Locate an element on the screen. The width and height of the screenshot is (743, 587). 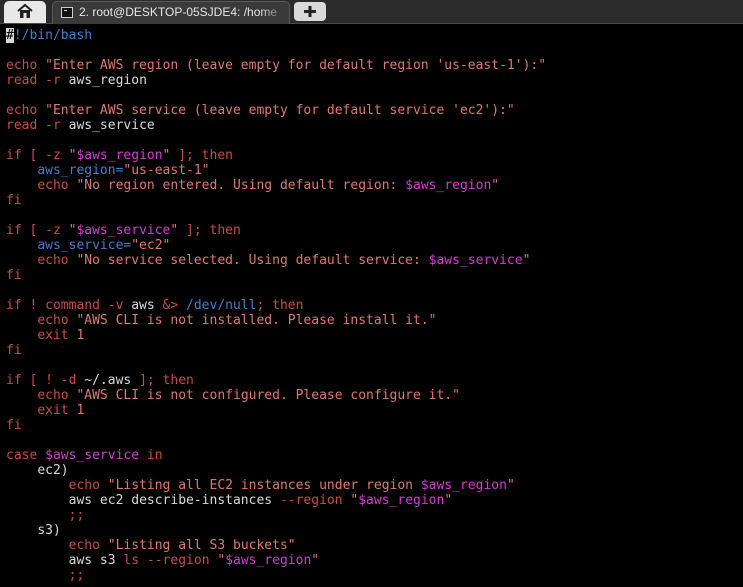
code-line-34: s3) is located at coordinates (49, 530).